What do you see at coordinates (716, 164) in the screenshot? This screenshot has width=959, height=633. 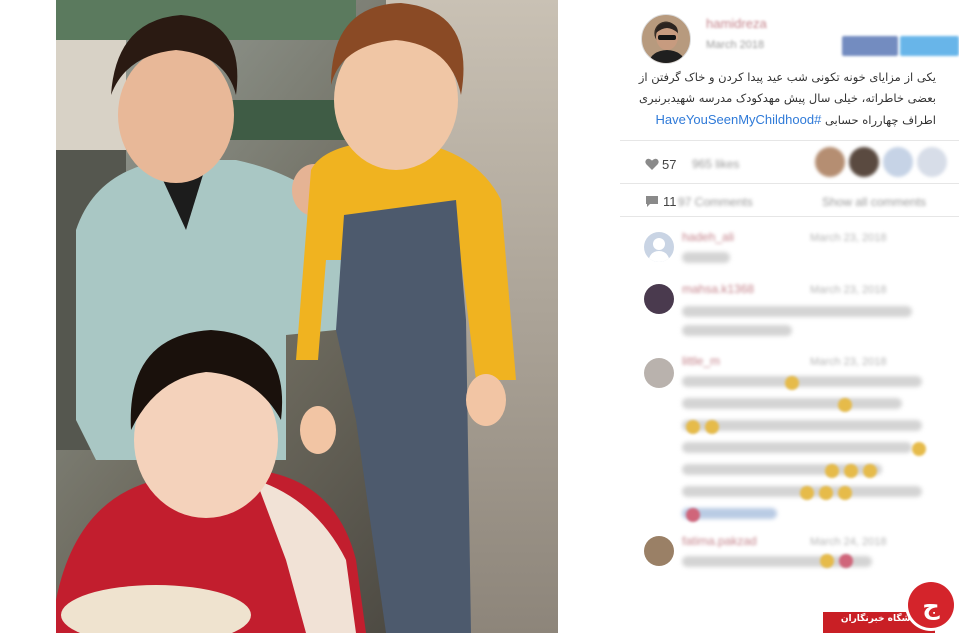 I see `likes-text-blurred: 965 likes` at bounding box center [716, 164].